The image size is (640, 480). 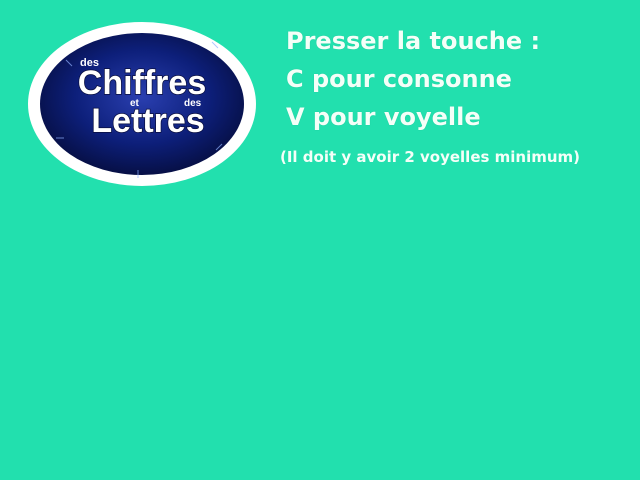 I want to click on show-logo: des Chiffres et des Lettres, so click(x=142, y=104).